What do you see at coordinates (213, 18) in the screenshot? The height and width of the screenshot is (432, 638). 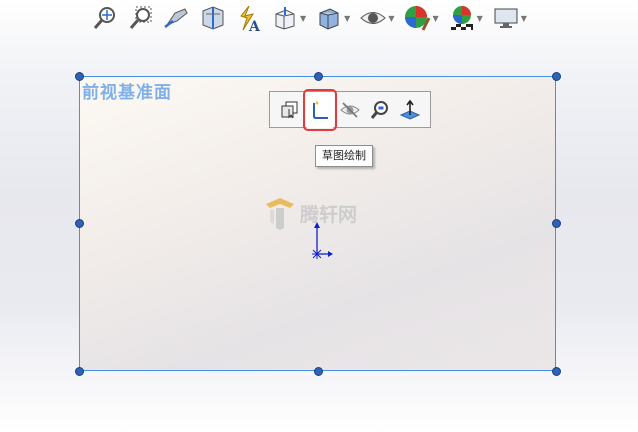 I see `section-view-icon` at bounding box center [213, 18].